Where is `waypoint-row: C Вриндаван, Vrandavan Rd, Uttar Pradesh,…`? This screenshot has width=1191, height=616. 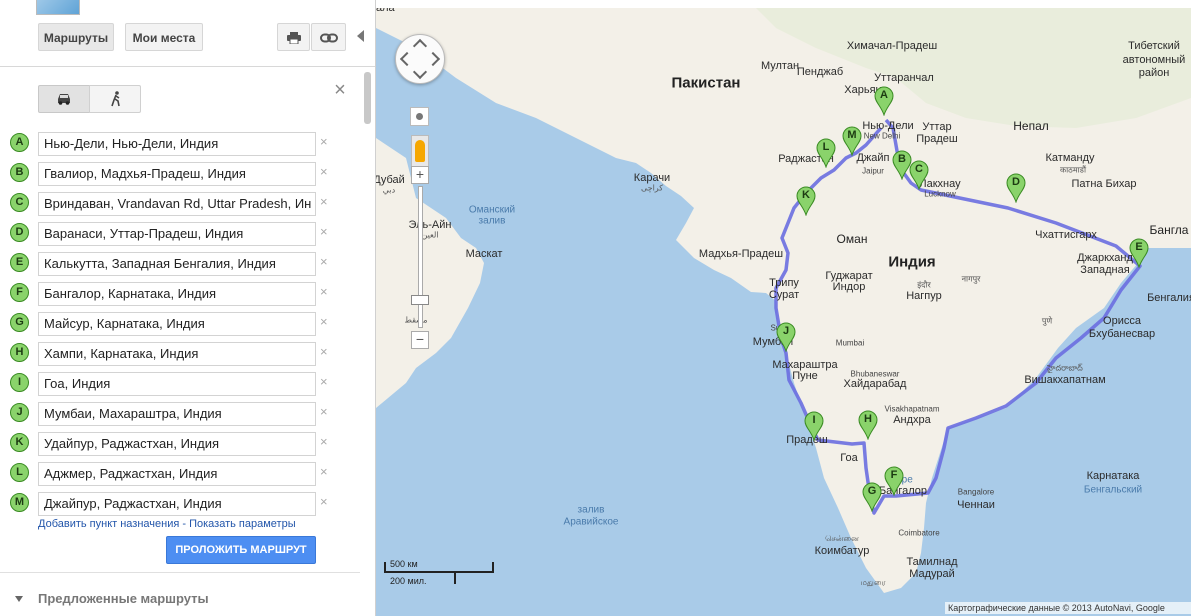
waypoint-row: C Вриндаван, Vrandavan Rd, Uttar Pradesh,… is located at coordinates (175, 204).